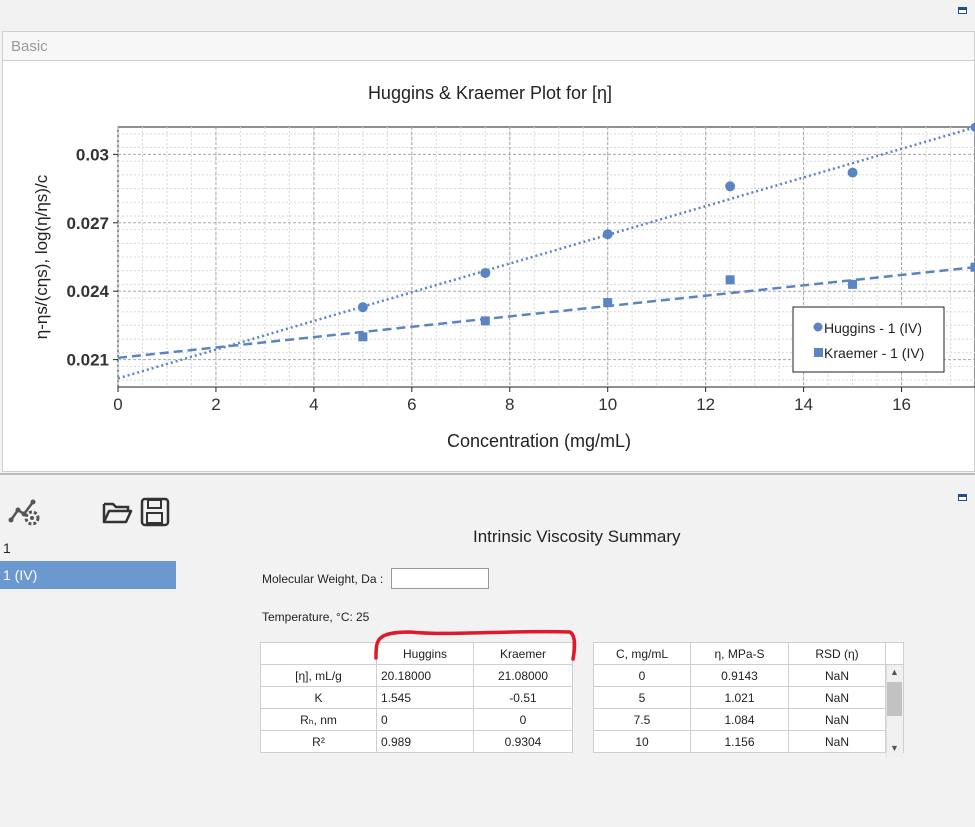 This screenshot has height=827, width=975. What do you see at coordinates (425, 741) in the screenshot?
I see `table-cell: 0.989` at bounding box center [425, 741].